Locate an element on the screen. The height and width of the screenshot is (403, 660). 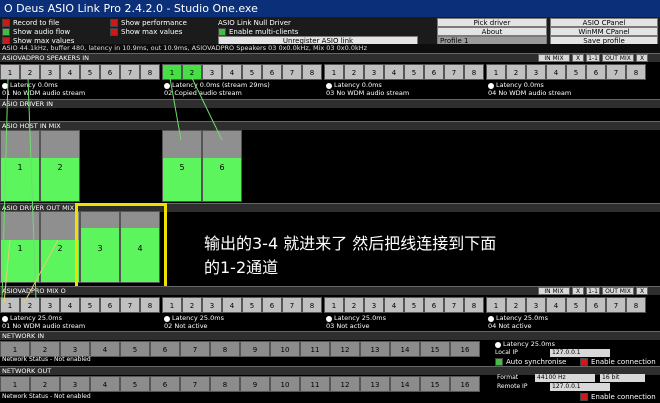
enable-conn-in-checkbox is located at coordinates (584, 361).